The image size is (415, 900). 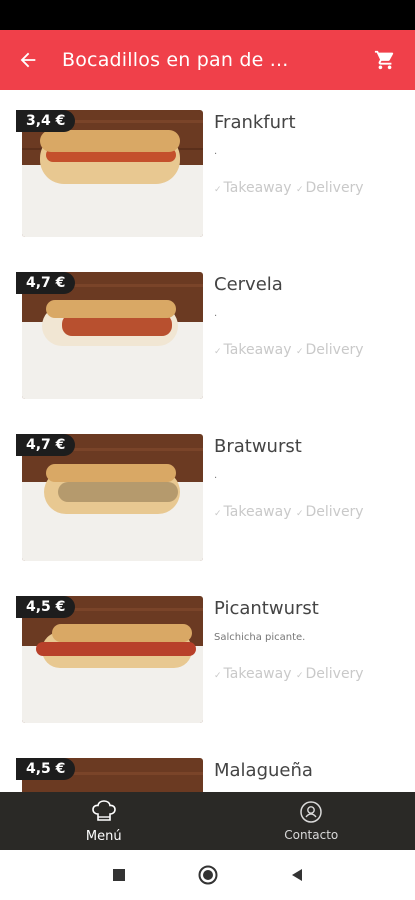 What do you see at coordinates (258, 446) in the screenshot?
I see `product-name: Bratwurst` at bounding box center [258, 446].